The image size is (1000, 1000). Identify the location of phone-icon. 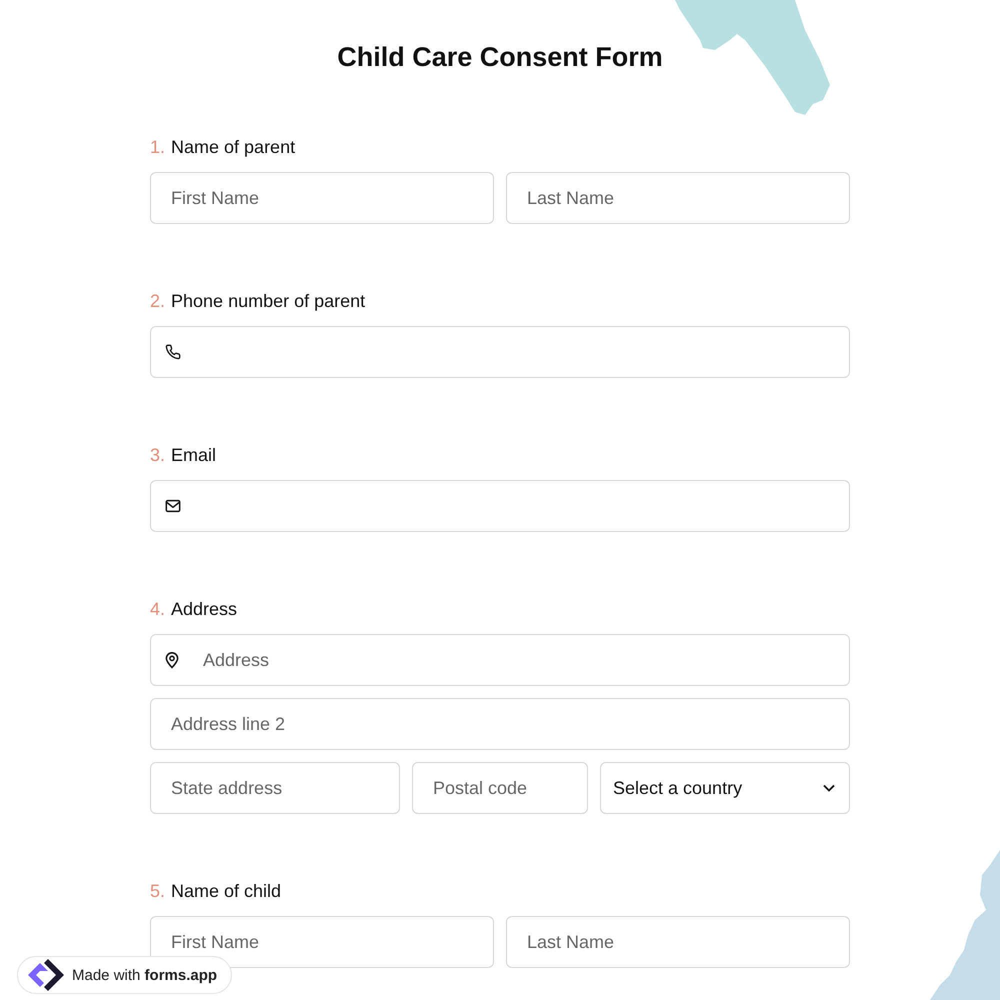
(173, 352).